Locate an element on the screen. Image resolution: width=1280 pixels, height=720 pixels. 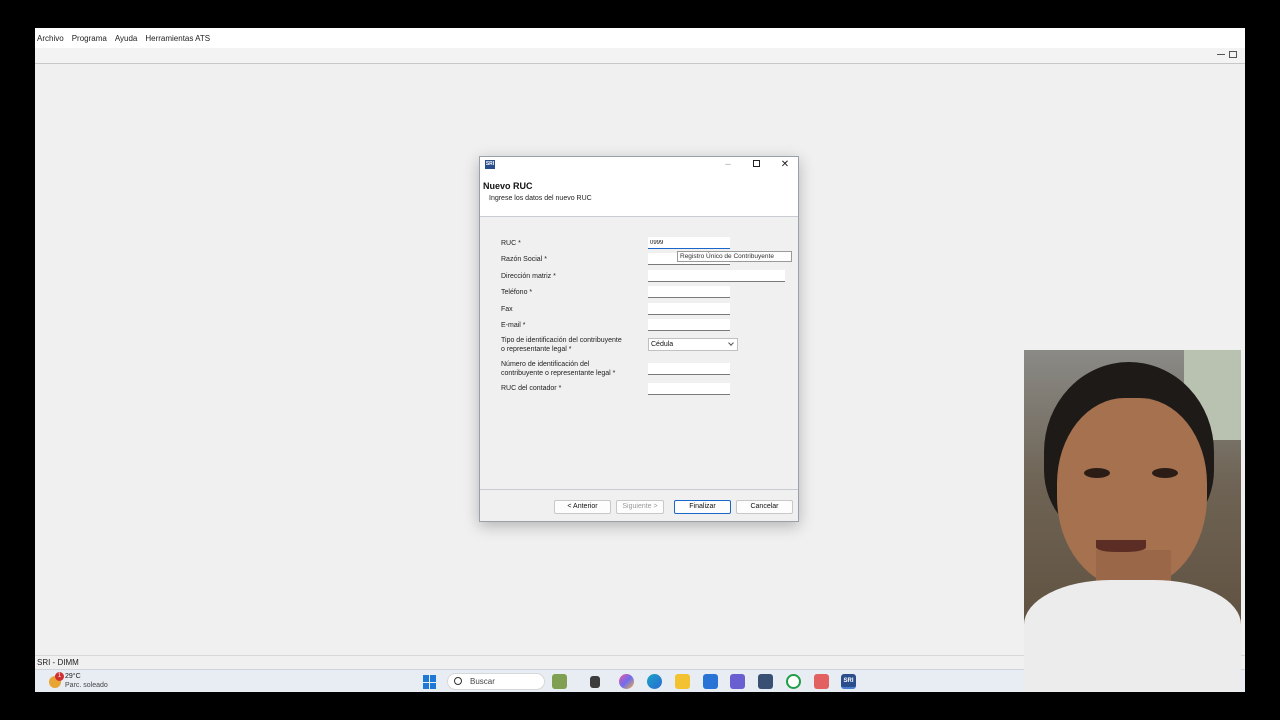
ruc-input is located at coordinates (689, 243).